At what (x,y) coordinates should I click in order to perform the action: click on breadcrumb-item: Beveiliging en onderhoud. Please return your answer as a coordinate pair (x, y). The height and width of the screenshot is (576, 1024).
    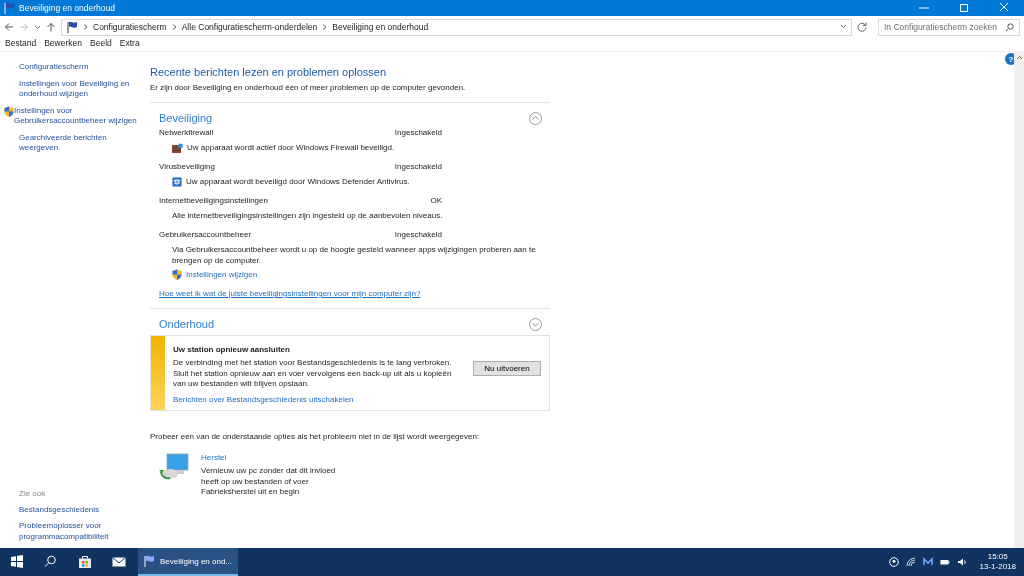
    Looking at the image, I should click on (380, 27).